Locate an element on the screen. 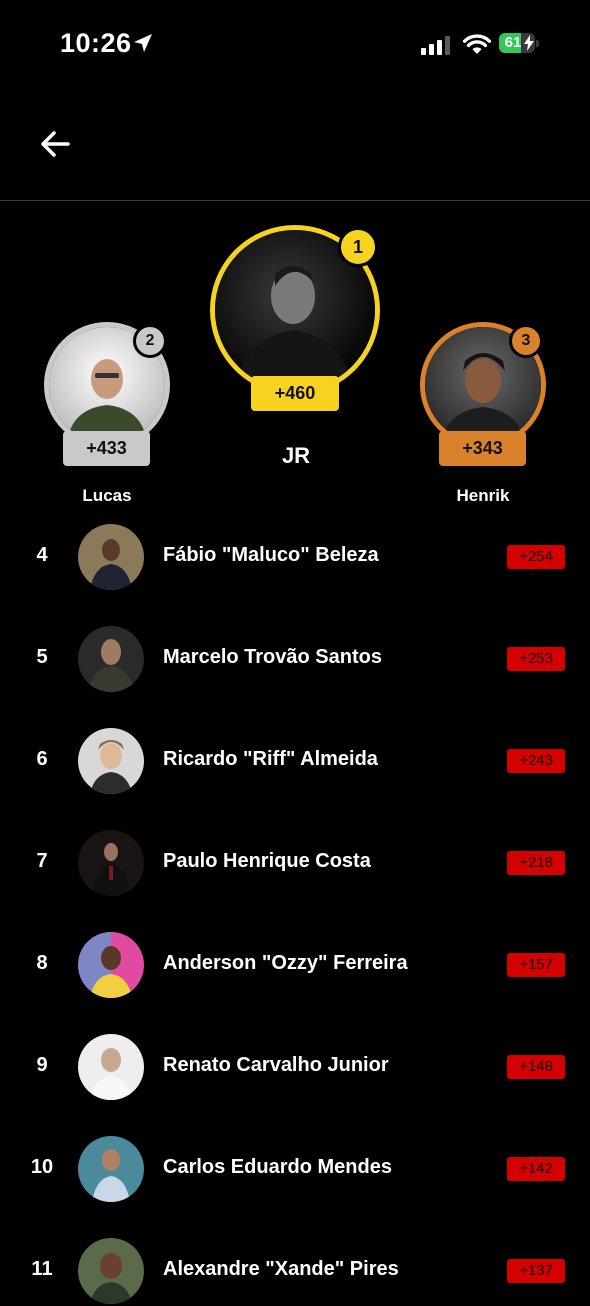  rank-number: 4 is located at coordinates (42, 555).